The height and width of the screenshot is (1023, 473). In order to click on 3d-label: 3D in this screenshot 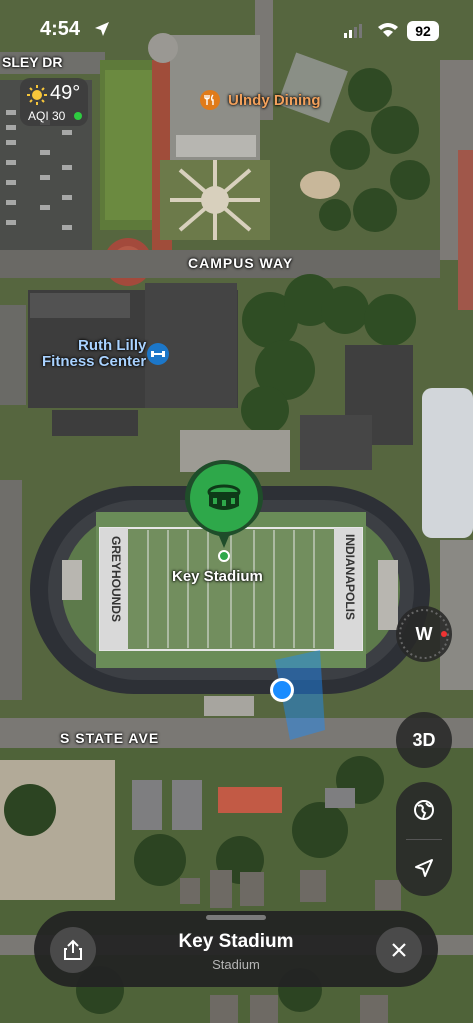, I will do `click(424, 739)`.